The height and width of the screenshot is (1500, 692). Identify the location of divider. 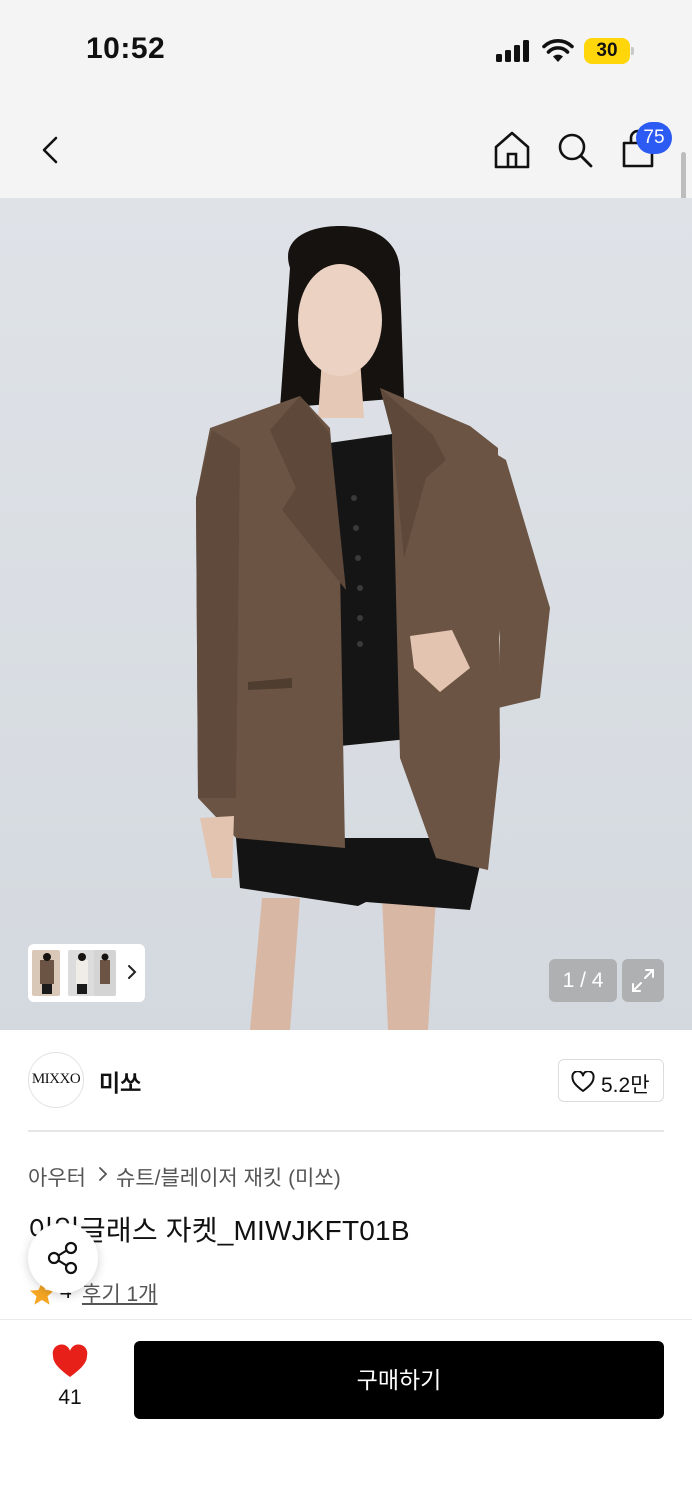
(346, 1131).